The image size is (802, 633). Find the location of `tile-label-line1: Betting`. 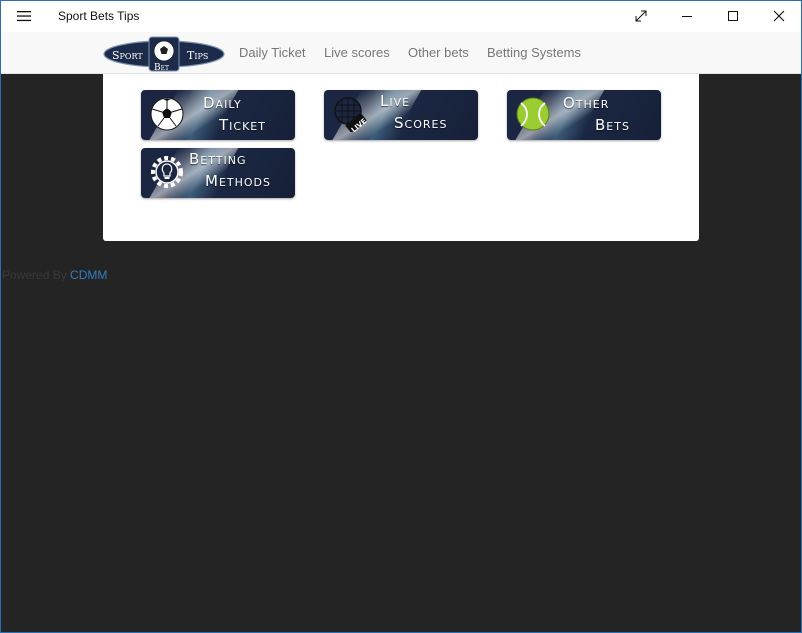

tile-label-line1: Betting is located at coordinates (218, 159).